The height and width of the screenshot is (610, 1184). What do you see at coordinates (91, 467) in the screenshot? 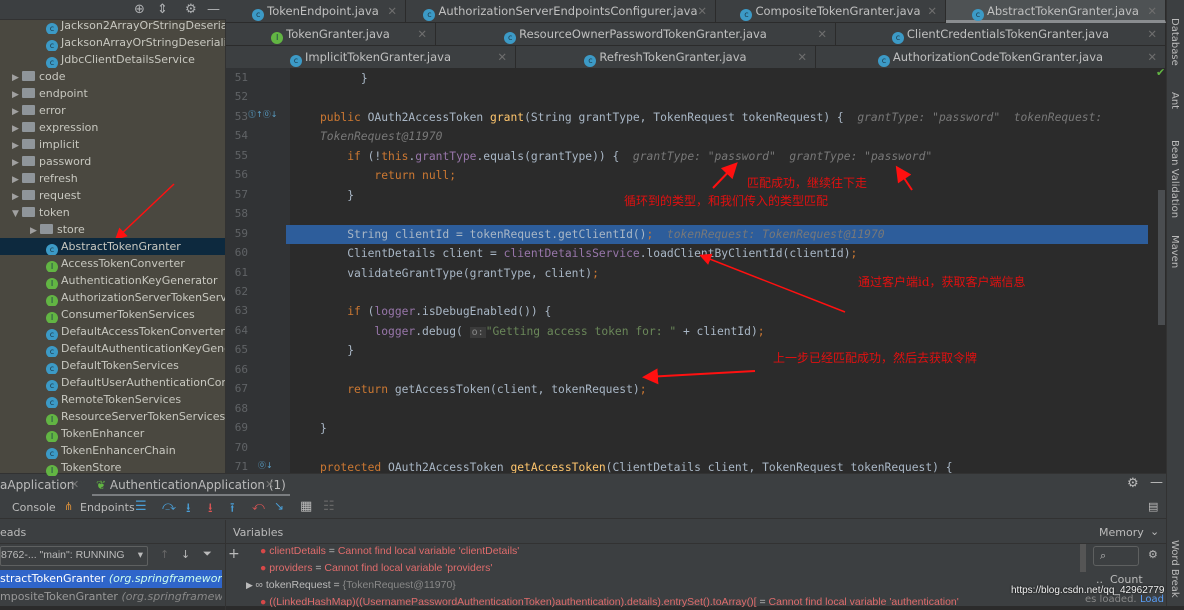
I see `tree-item-label: TokenStore` at bounding box center [91, 467].